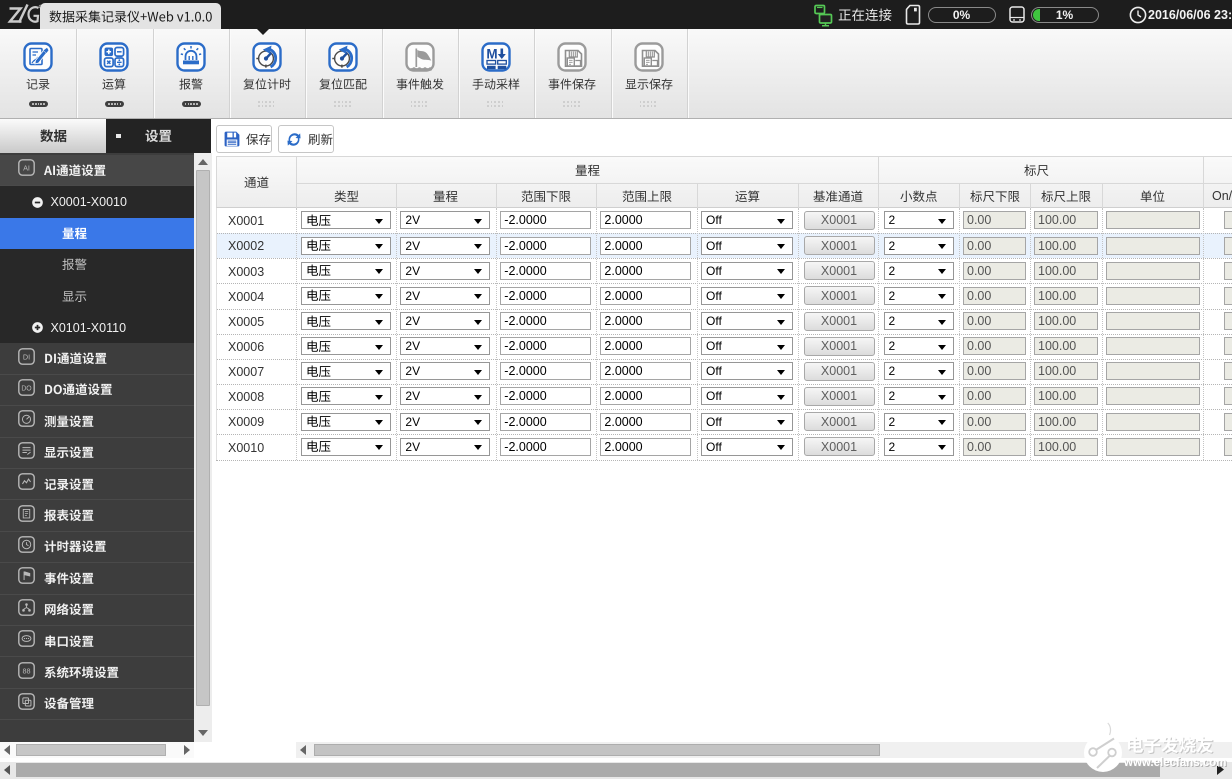  I want to click on svg-text: AI, so click(26, 168).